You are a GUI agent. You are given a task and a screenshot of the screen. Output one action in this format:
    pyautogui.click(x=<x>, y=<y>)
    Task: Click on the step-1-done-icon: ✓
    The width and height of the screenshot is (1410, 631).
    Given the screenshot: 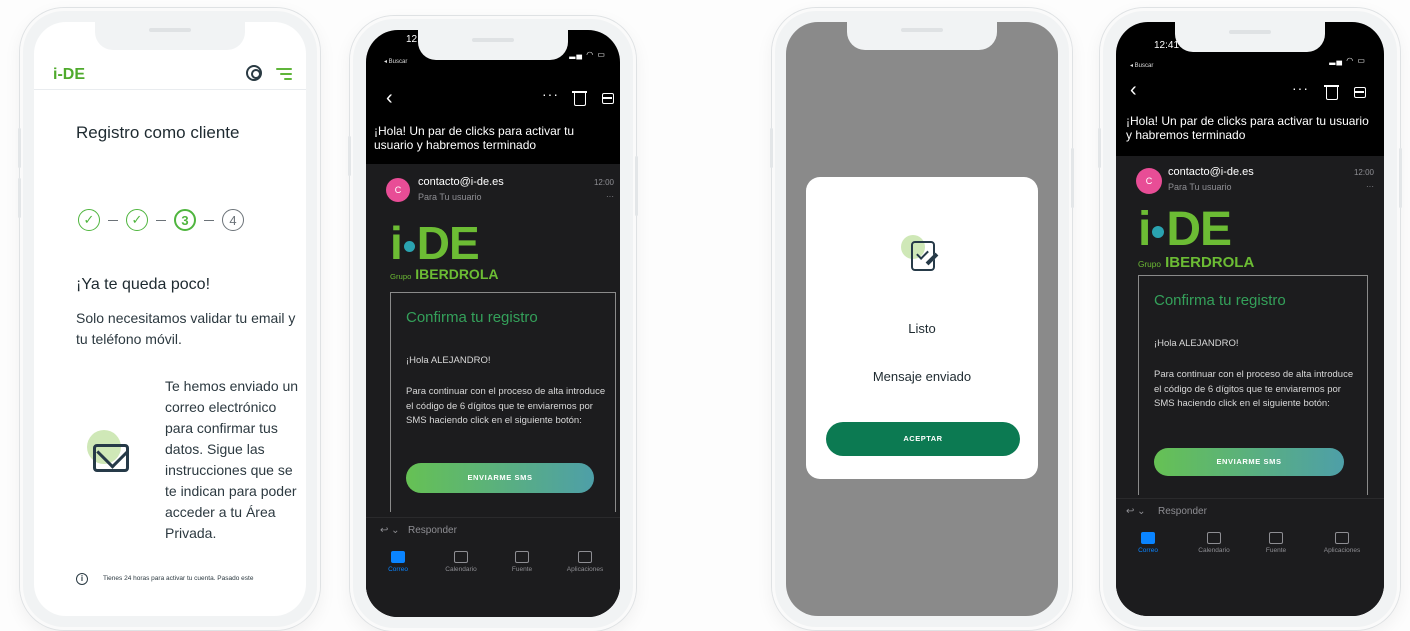 What is the action you would take?
    pyautogui.click(x=89, y=220)
    